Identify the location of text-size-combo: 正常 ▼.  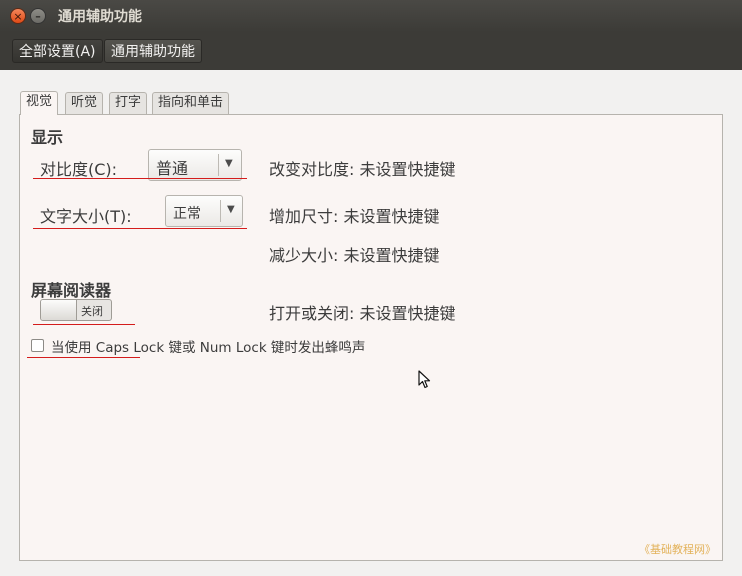
(204, 211).